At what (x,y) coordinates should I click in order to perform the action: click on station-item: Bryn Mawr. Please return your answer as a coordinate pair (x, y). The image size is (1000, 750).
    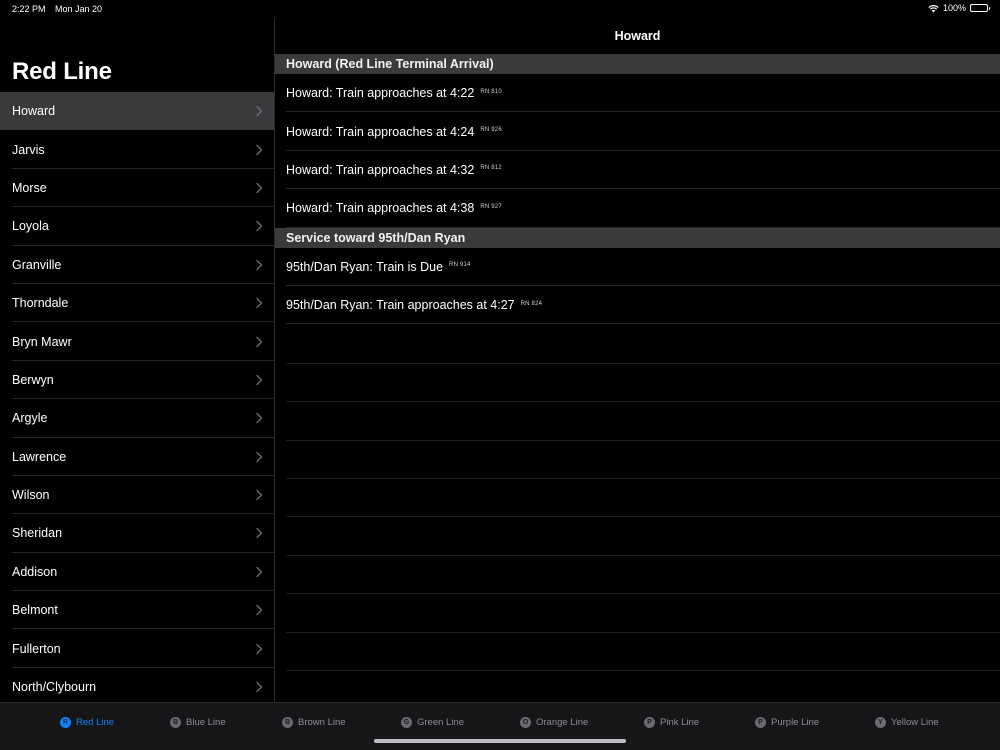
    Looking at the image, I should click on (137, 342).